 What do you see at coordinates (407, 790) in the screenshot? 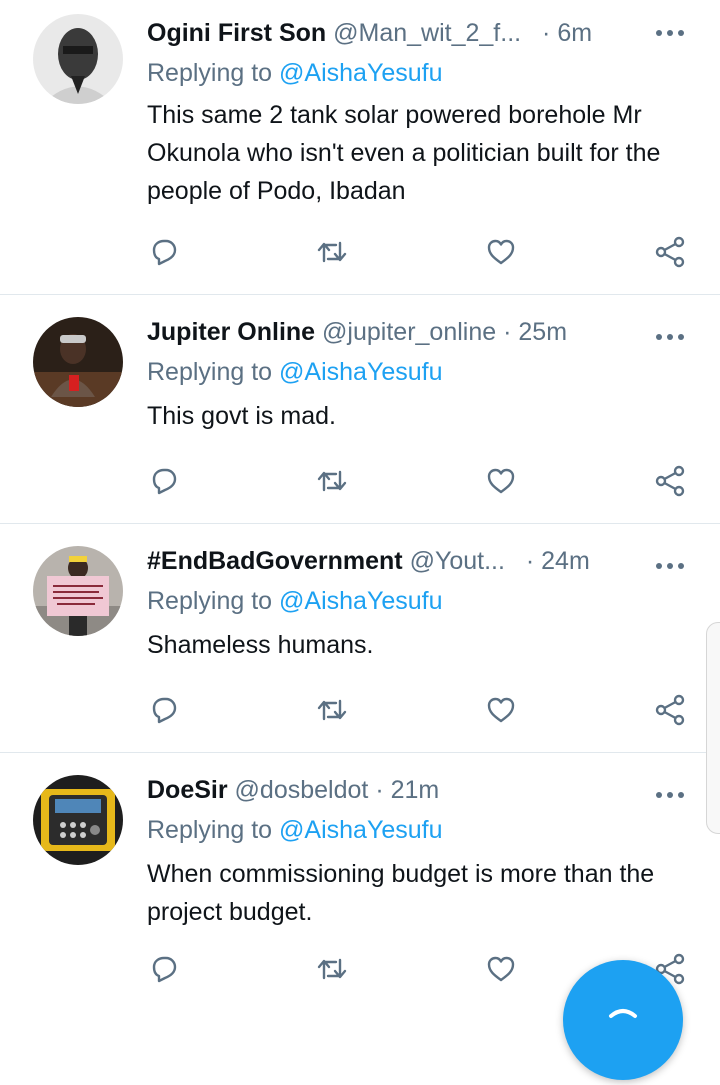
I see `timestamp: · 21m` at bounding box center [407, 790].